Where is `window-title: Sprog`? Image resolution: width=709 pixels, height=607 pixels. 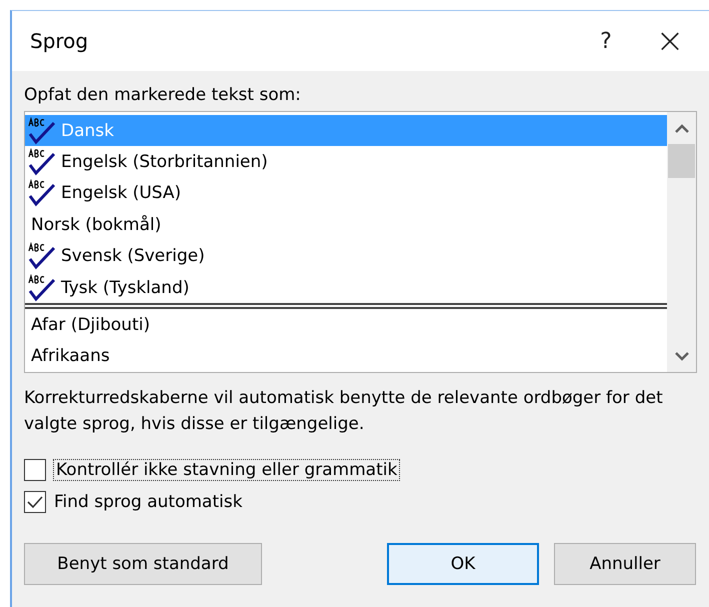
window-title: Sprog is located at coordinates (60, 41).